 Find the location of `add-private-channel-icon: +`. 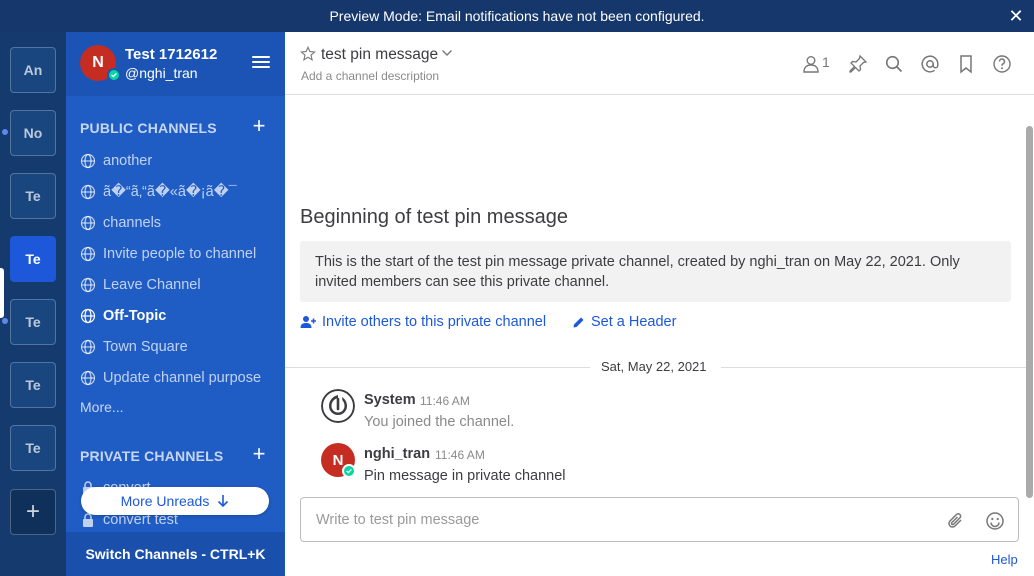

add-private-channel-icon: + is located at coordinates (259, 454).